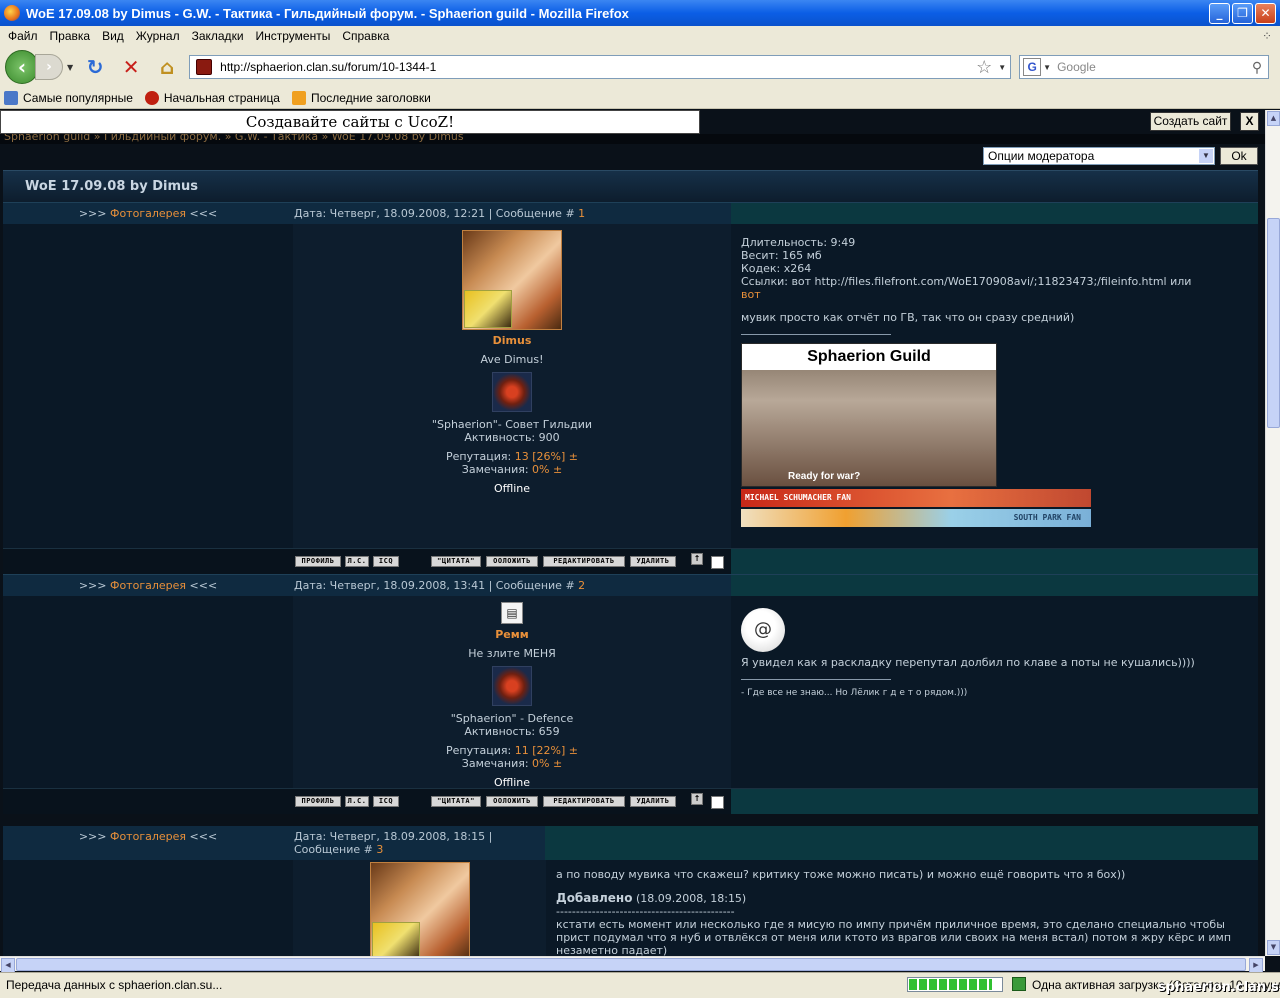 This screenshot has height=998, width=1280. What do you see at coordinates (350, 122) in the screenshot?
I see `ucoz-banner: Создавайте сайты с UcoZ!` at bounding box center [350, 122].